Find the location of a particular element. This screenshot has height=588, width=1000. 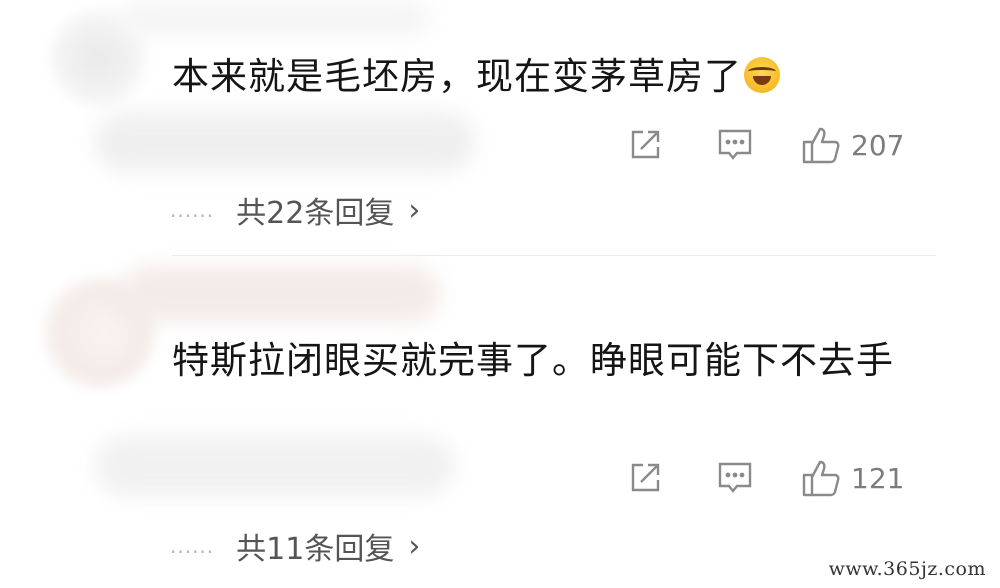

comment-actions: 121 is located at coordinates (764, 478).